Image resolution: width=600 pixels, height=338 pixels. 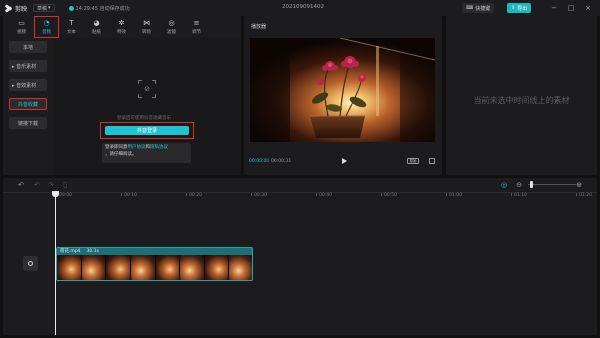 What do you see at coordinates (116, 147) in the screenshot?
I see `agree-prefix: 登录即同意` at bounding box center [116, 147].